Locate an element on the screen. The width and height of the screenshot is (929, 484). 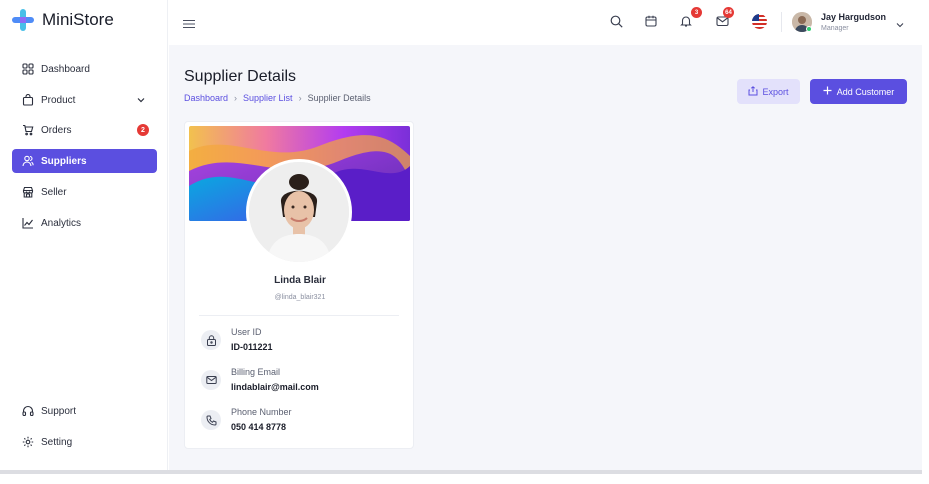
user-name: Jay Hargudson is located at coordinates (853, 17).